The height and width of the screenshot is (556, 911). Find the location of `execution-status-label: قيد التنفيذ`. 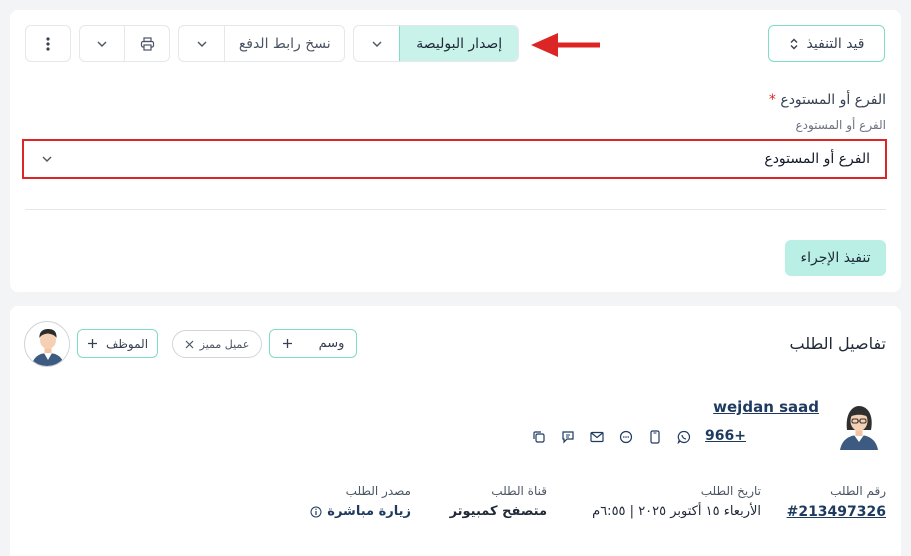

execution-status-label: قيد التنفيذ is located at coordinates (835, 43).